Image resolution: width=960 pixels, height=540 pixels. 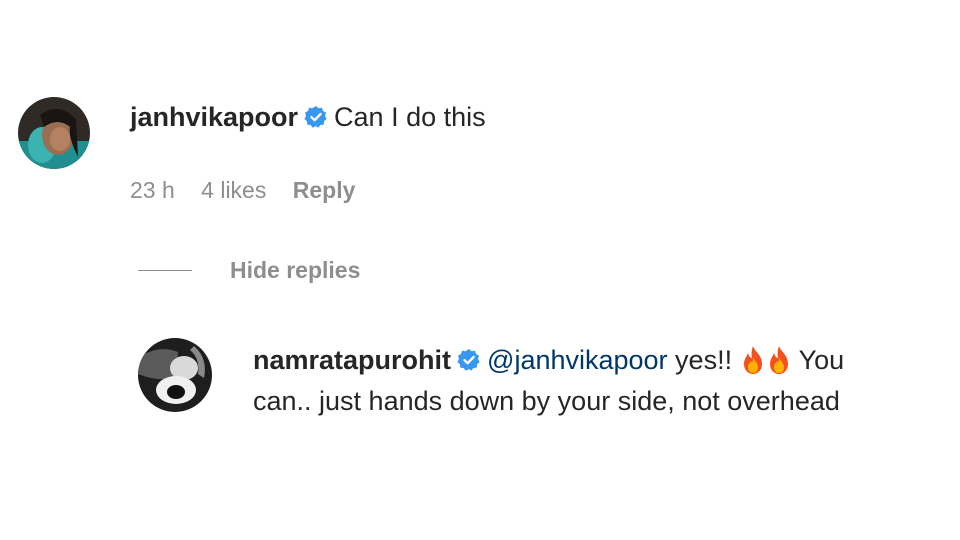 What do you see at coordinates (324, 190) in the screenshot?
I see `reply-button: Reply` at bounding box center [324, 190].